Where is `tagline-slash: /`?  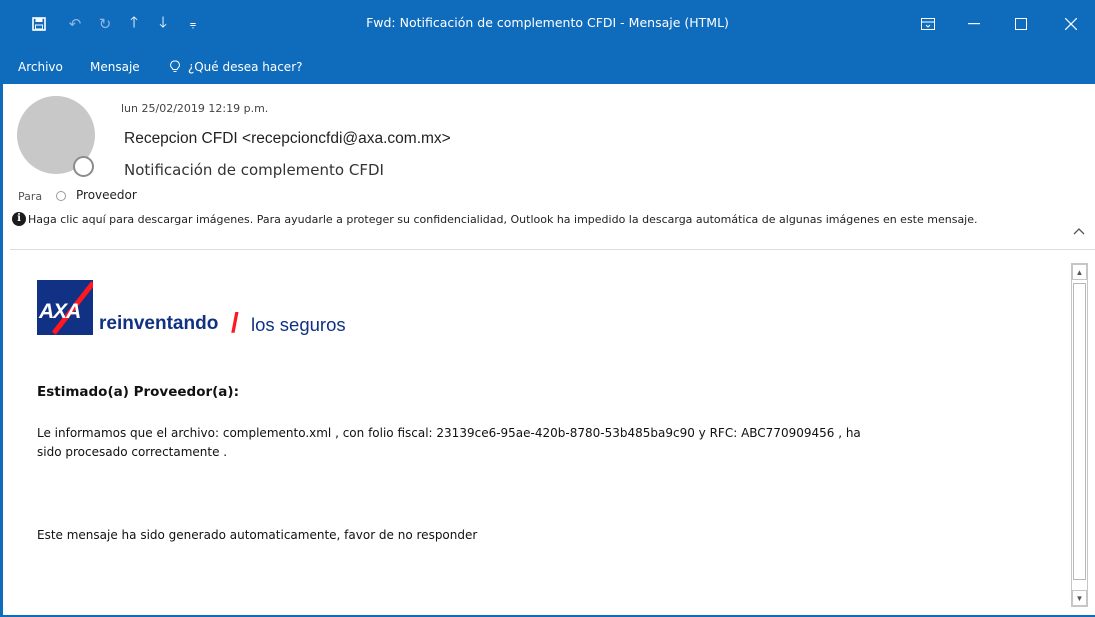
tagline-slash: / is located at coordinates (235, 322).